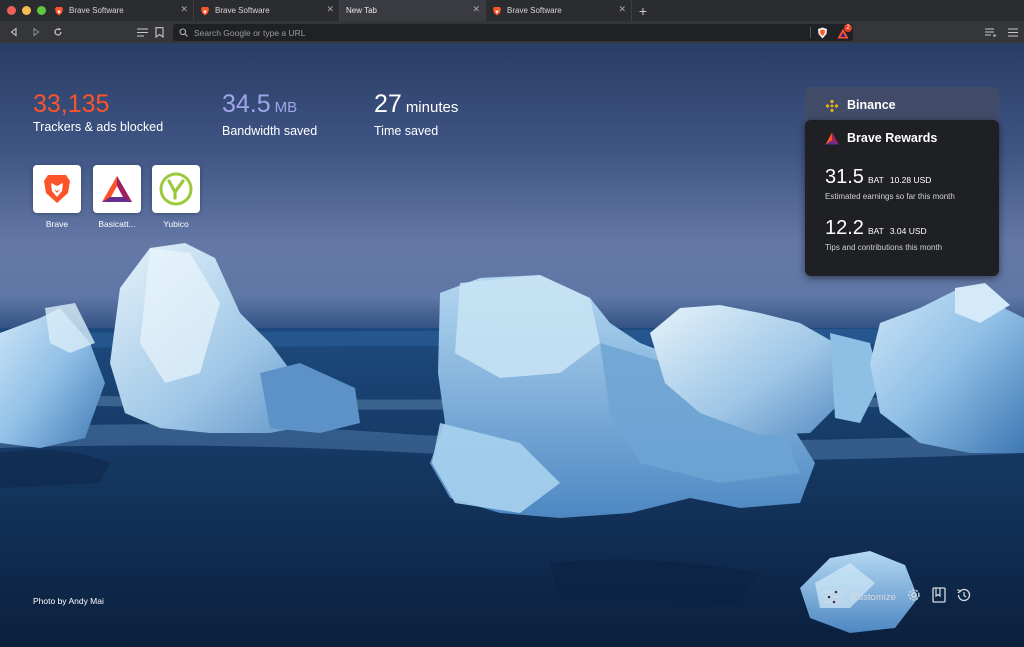  Describe the element at coordinates (890, 196) in the screenshot. I see `earnings-label: Estimated earnings so far this month` at that location.